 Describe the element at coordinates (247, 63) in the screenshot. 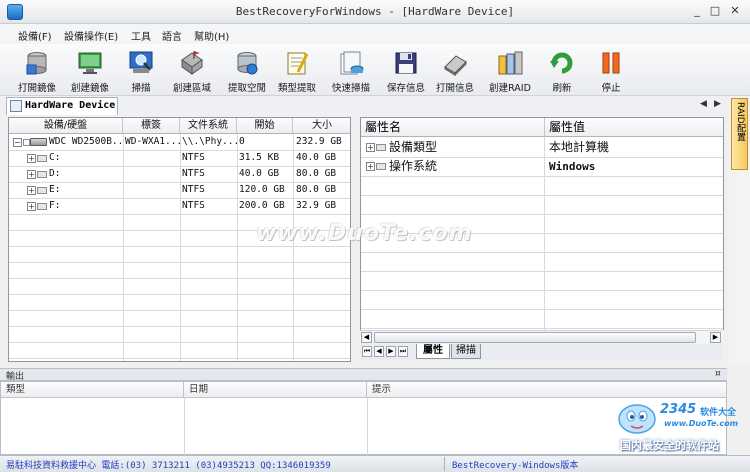

I see `extract-free-icon` at that location.